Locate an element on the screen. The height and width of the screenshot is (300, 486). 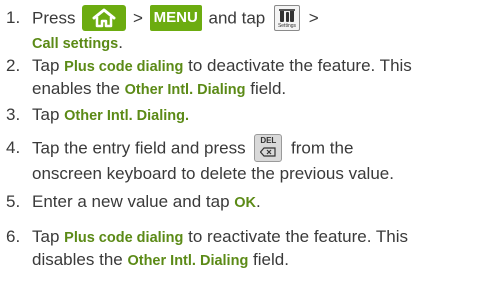
step-text: from the is located at coordinates (322, 148).